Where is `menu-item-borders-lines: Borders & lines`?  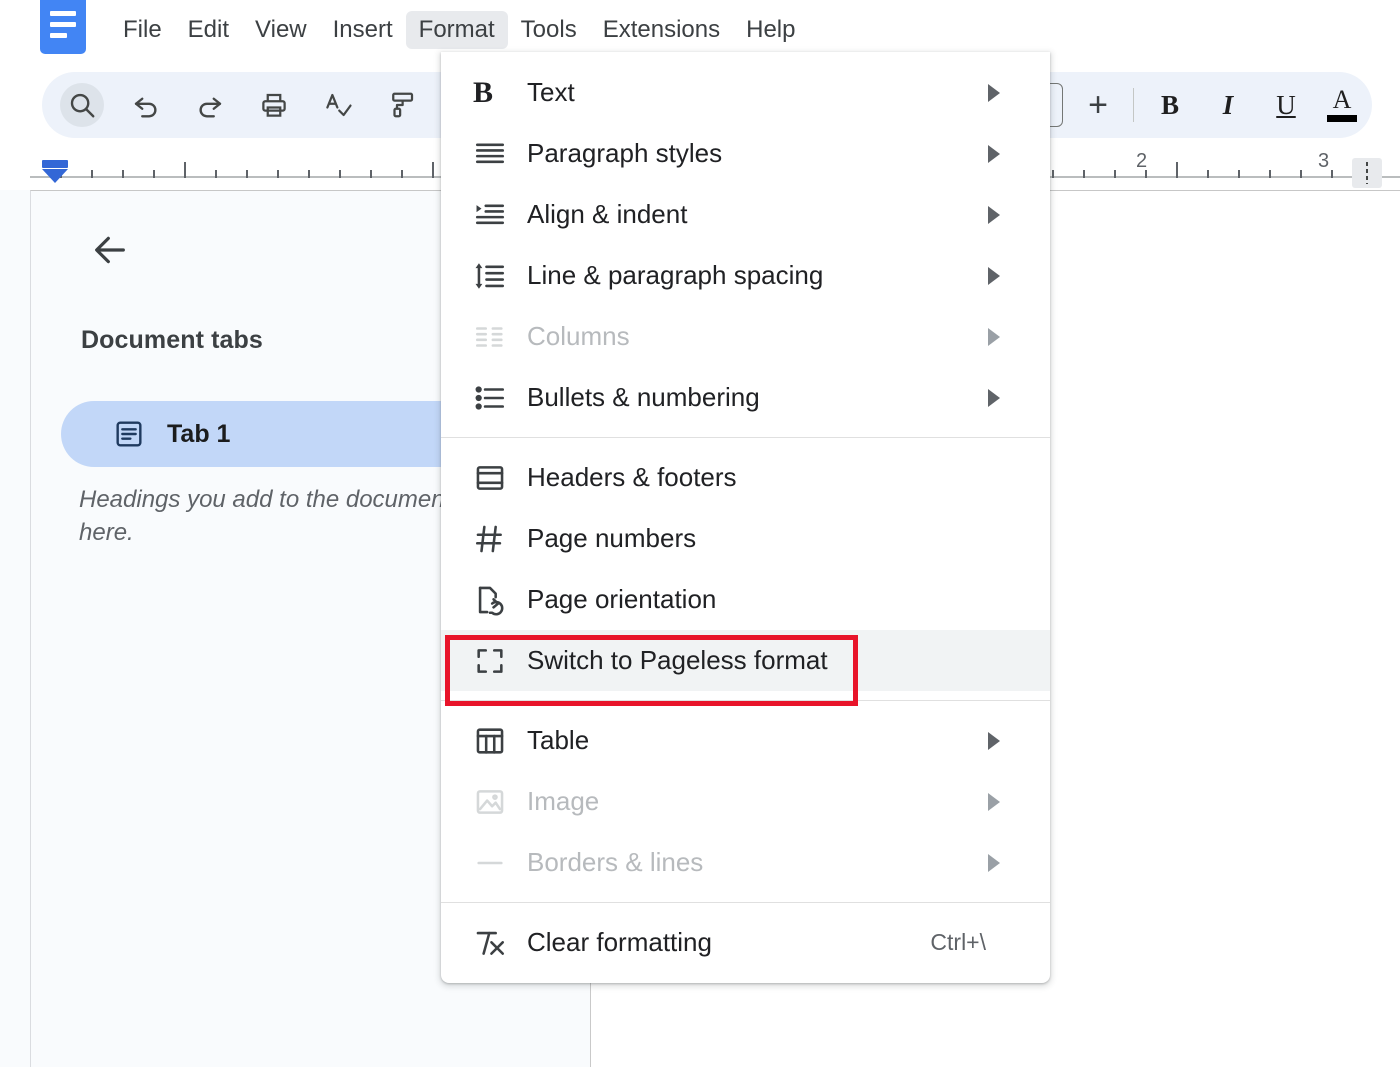
menu-item-borders-lines: Borders & lines is located at coordinates (745, 862).